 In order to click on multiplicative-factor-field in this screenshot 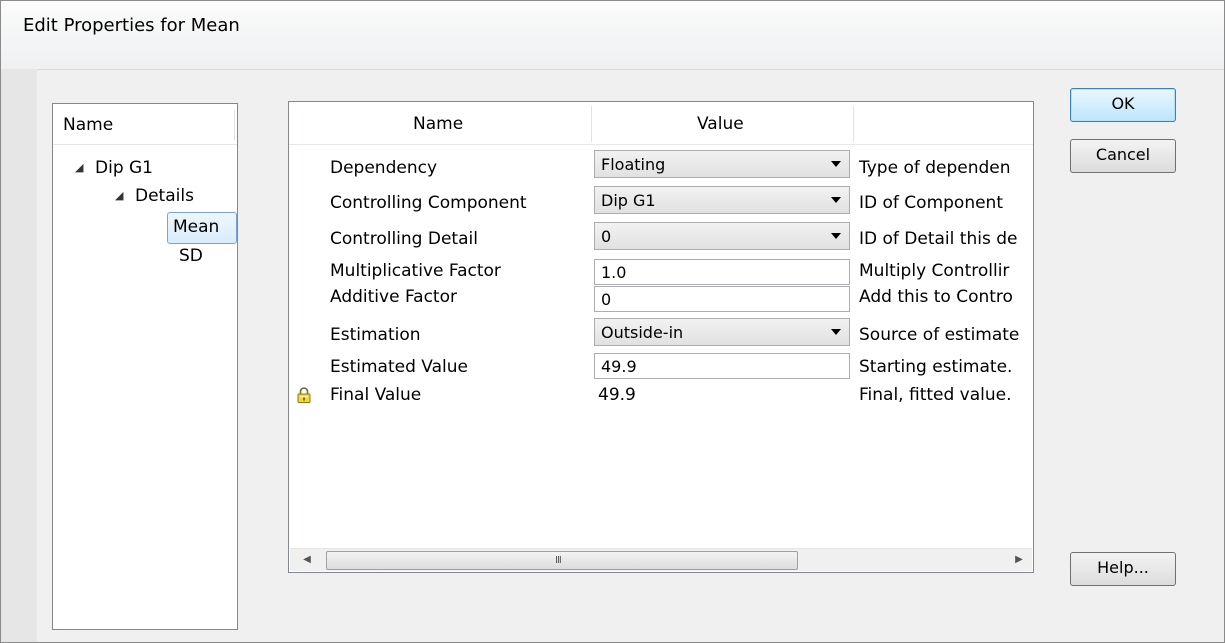, I will do `click(722, 272)`.